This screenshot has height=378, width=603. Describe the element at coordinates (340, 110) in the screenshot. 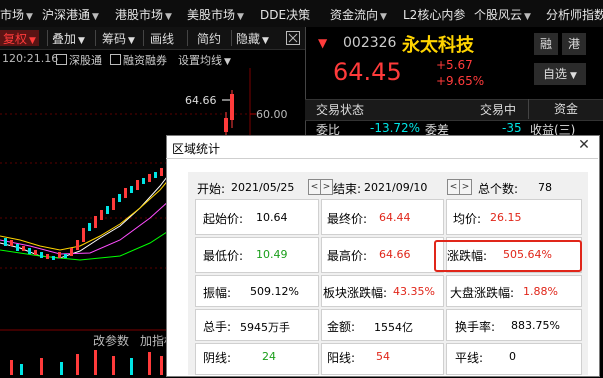

I see `trade-status-label: 交易状态` at that location.